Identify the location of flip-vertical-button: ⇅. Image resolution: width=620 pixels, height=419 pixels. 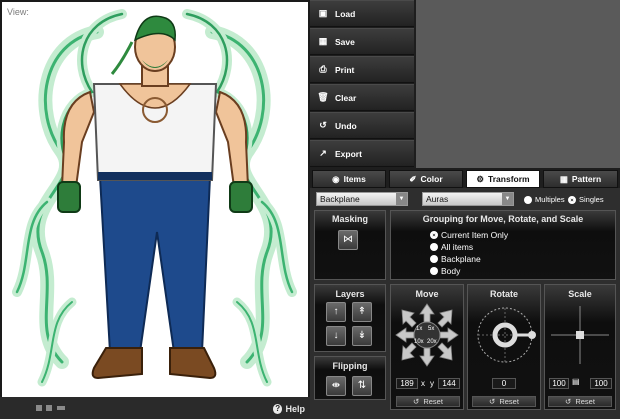
(362, 386).